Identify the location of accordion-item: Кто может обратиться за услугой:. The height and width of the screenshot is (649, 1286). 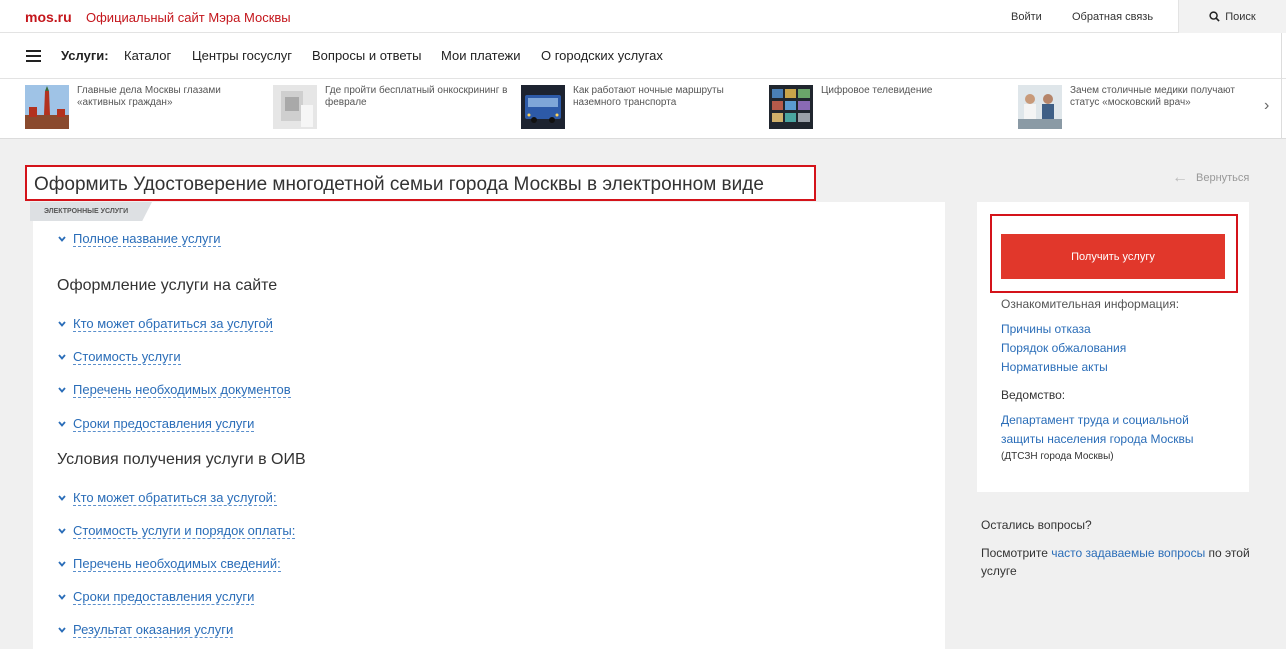
(167, 498).